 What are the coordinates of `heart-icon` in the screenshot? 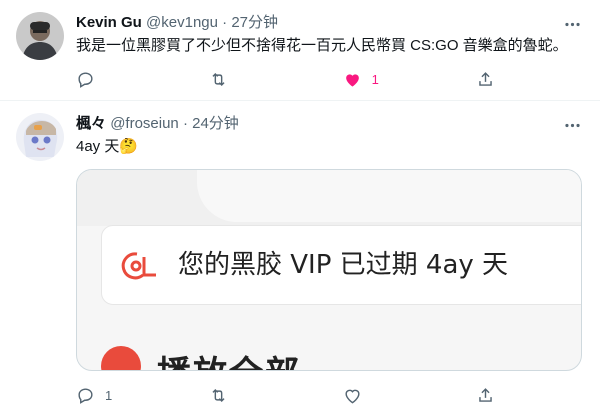 It's located at (352, 396).